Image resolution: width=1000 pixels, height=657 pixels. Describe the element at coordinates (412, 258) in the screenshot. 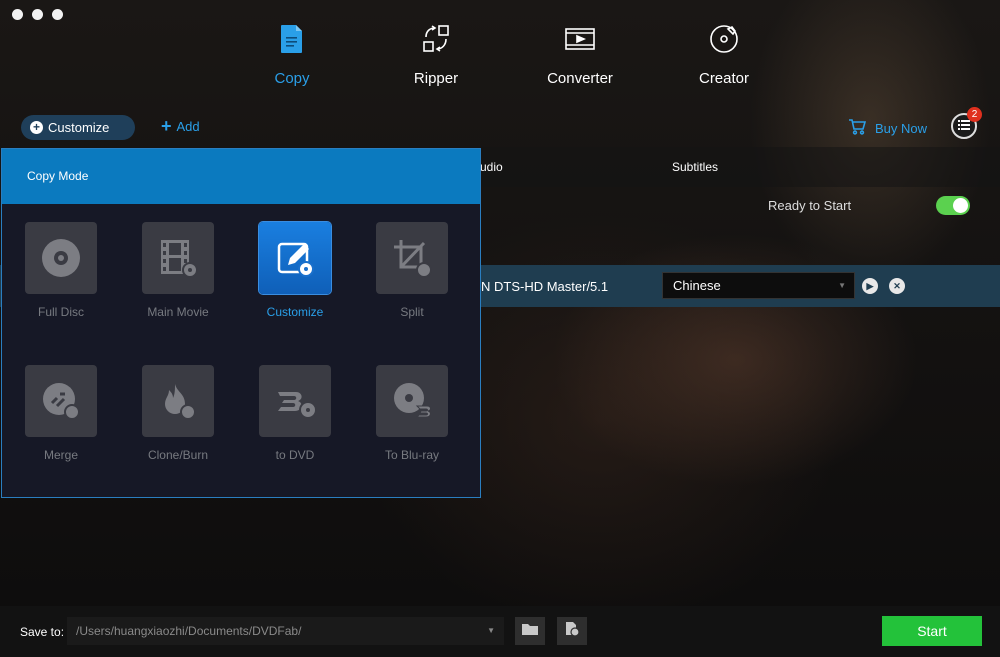

I see `split-icon` at that location.